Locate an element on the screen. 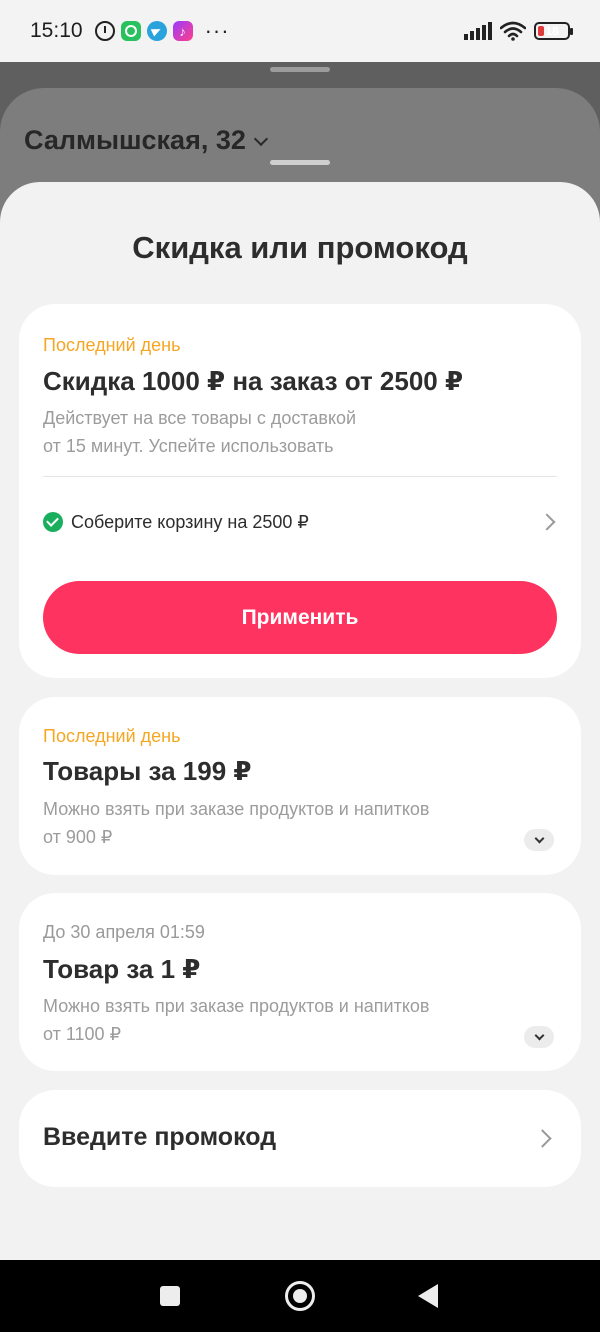 The image size is (600, 1332). address-selector: Салмышская, 32 is located at coordinates (146, 140).